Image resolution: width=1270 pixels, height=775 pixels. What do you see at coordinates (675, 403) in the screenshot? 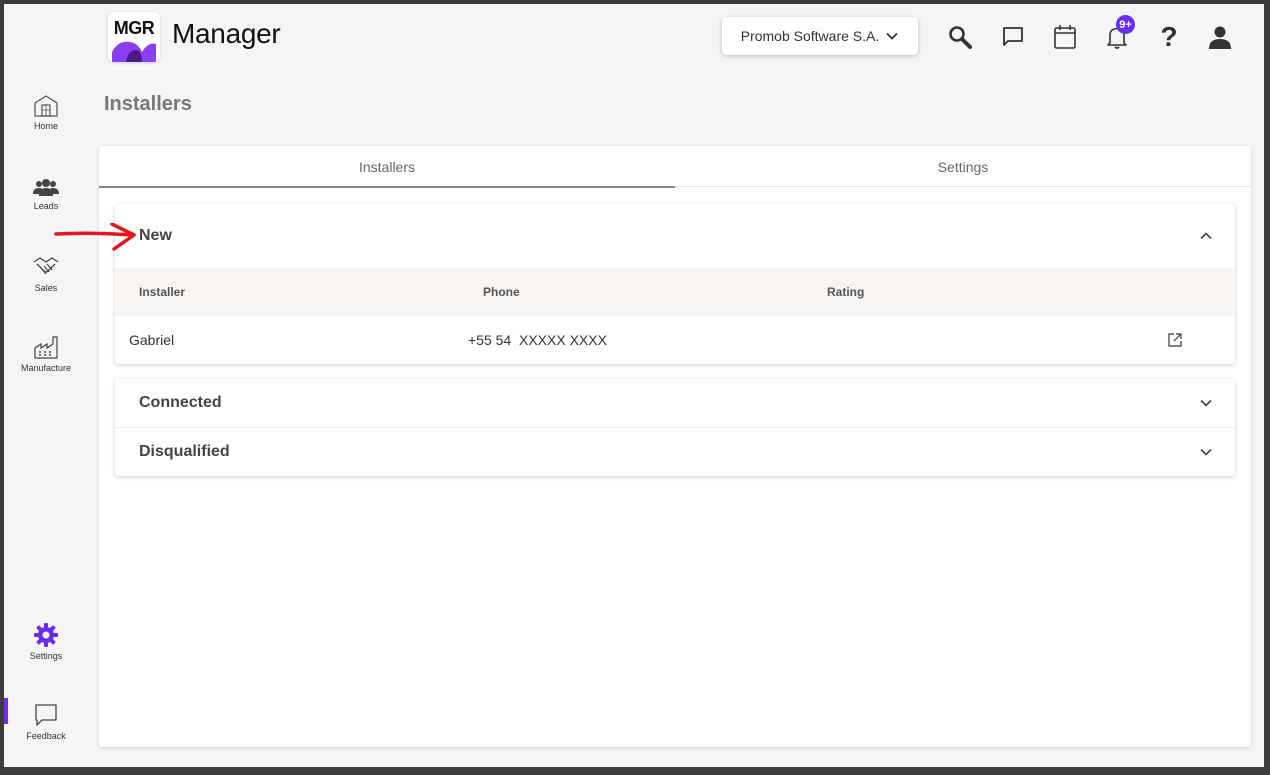
I see `section-connected-header: Connected` at bounding box center [675, 403].